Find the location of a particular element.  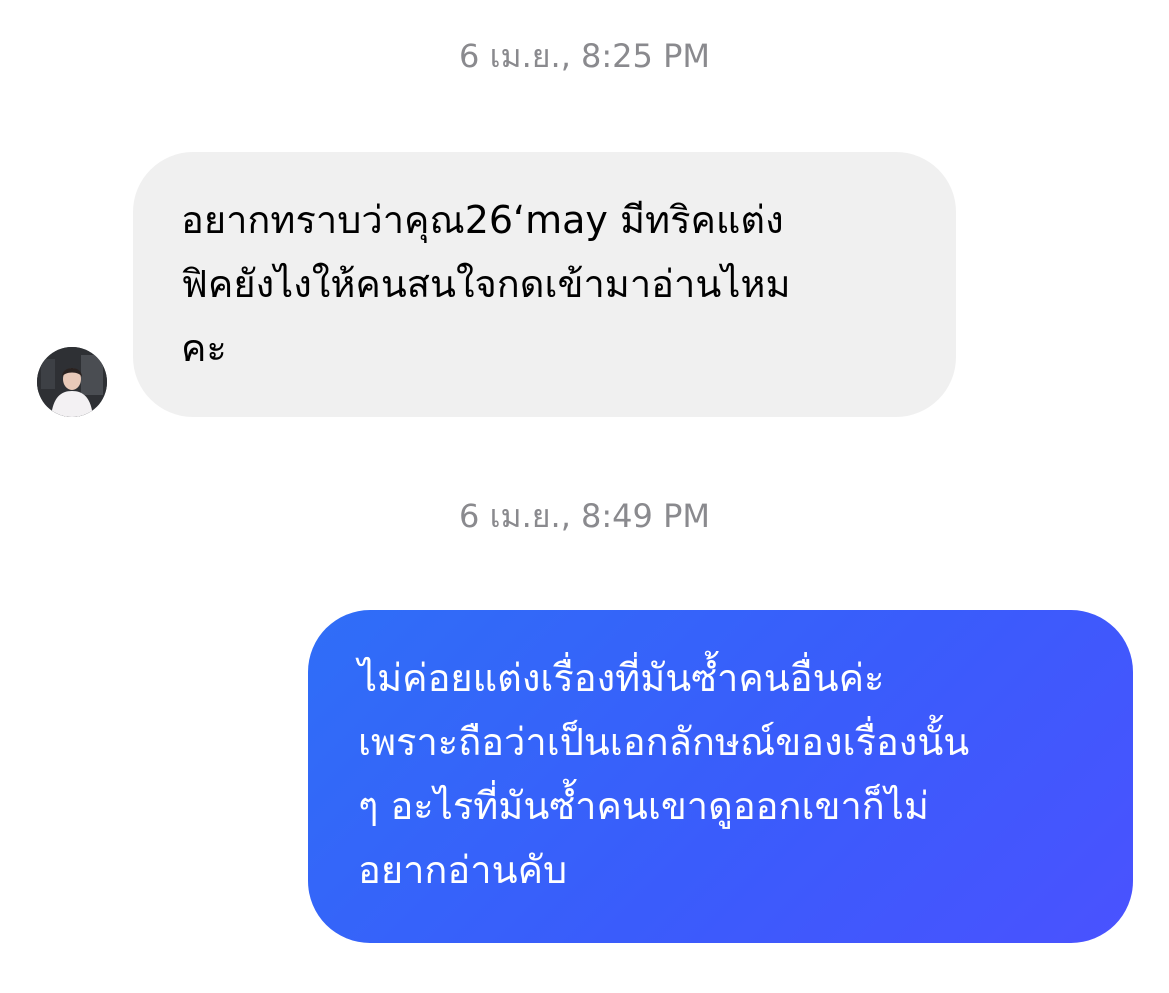

message-text-line: ไม่ค่อยแต่งเรื่องที่มันซ้ำคนอื่นค่ะ is located at coordinates (621, 678).